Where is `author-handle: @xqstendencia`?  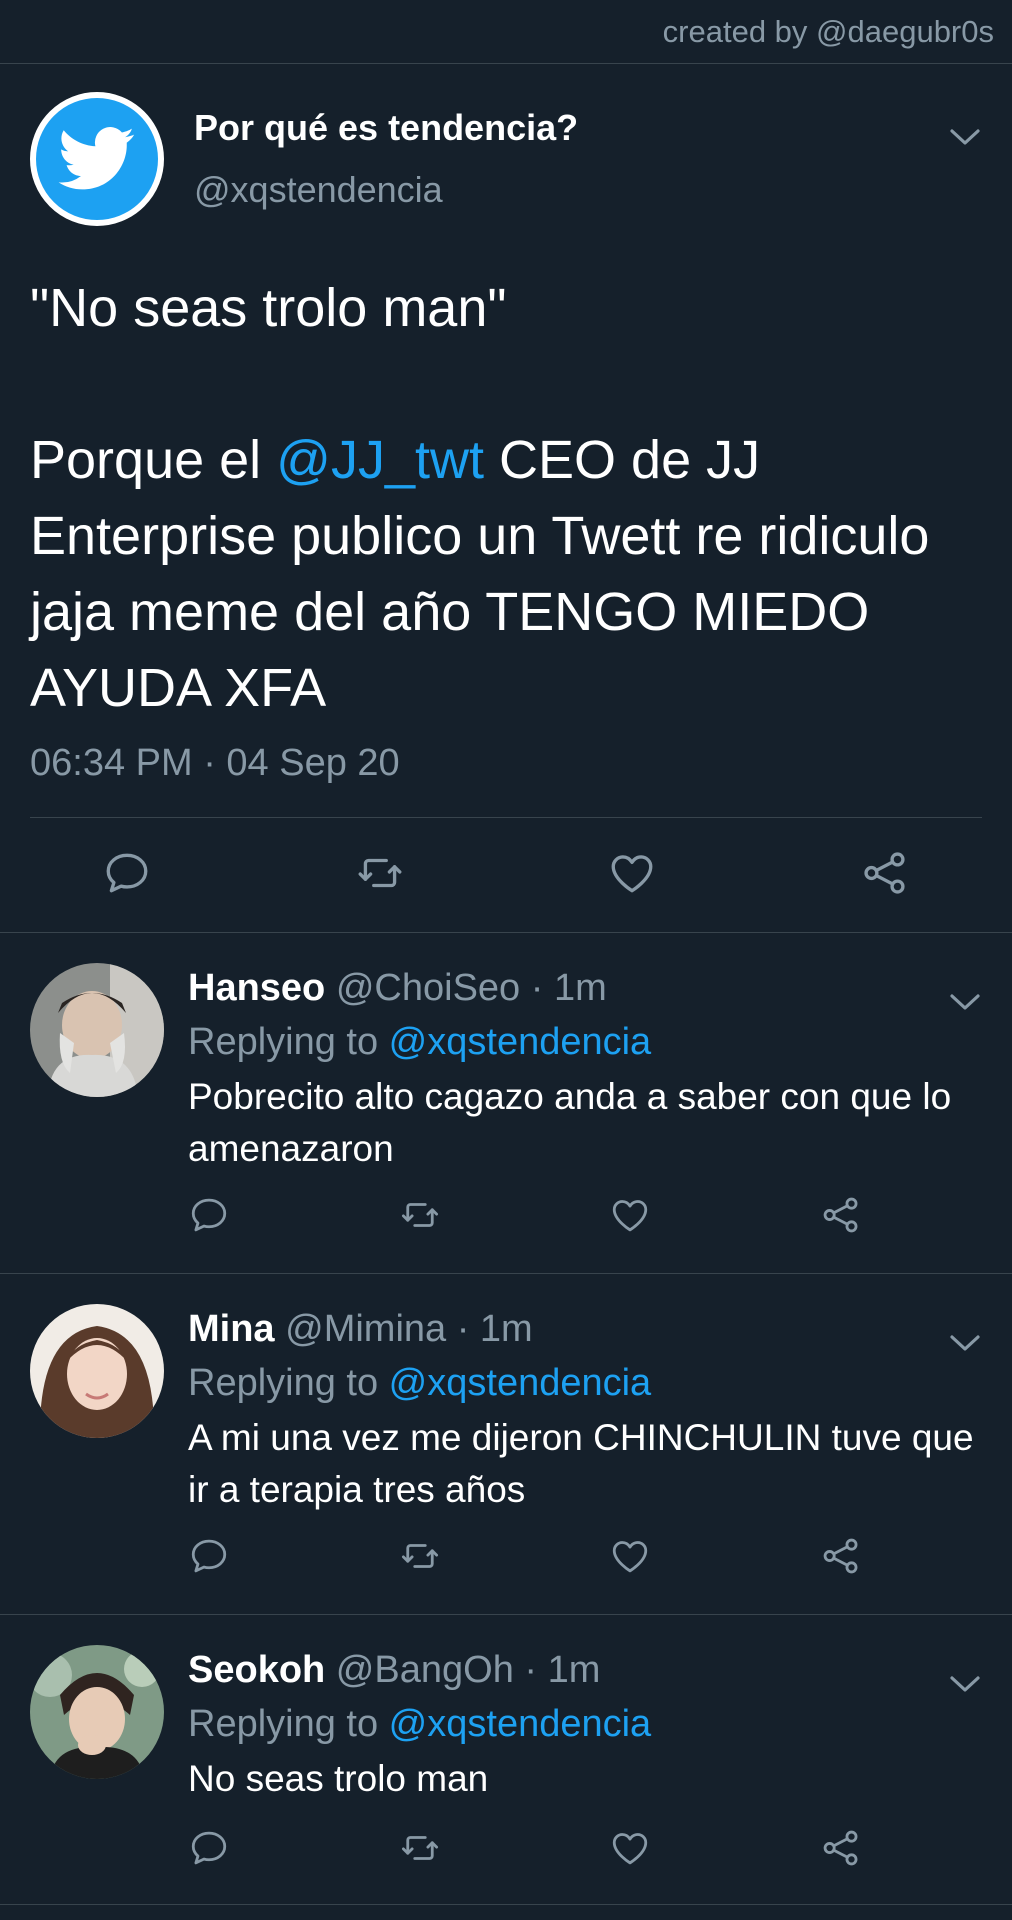 author-handle: @xqstendencia is located at coordinates (386, 190).